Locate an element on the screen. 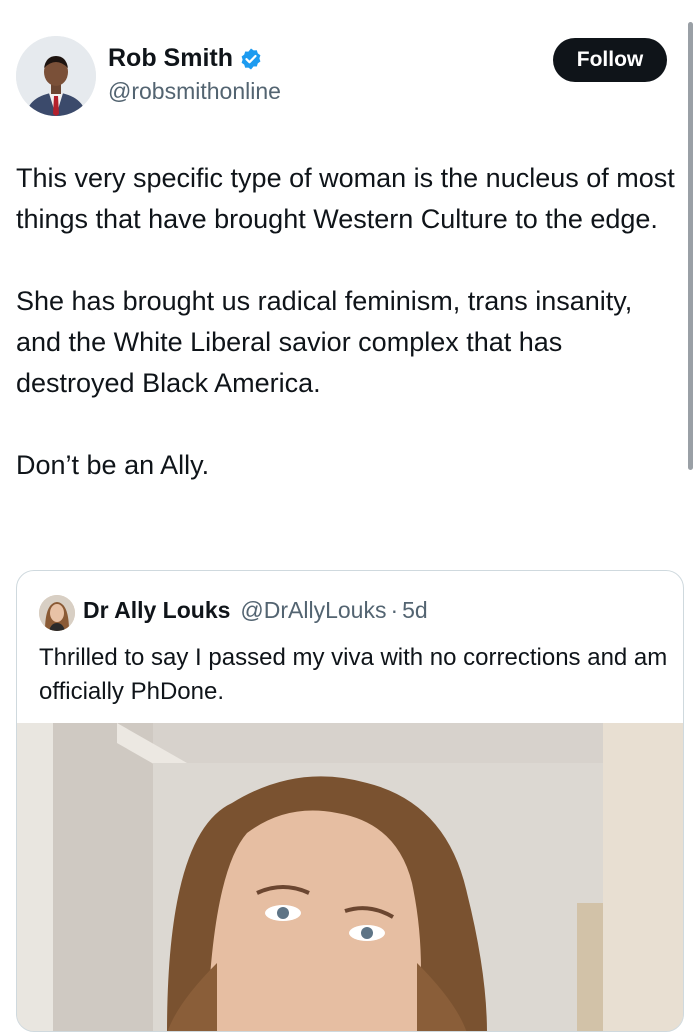 The height and width of the screenshot is (1032, 698). scrollbar is located at coordinates (690, 246).